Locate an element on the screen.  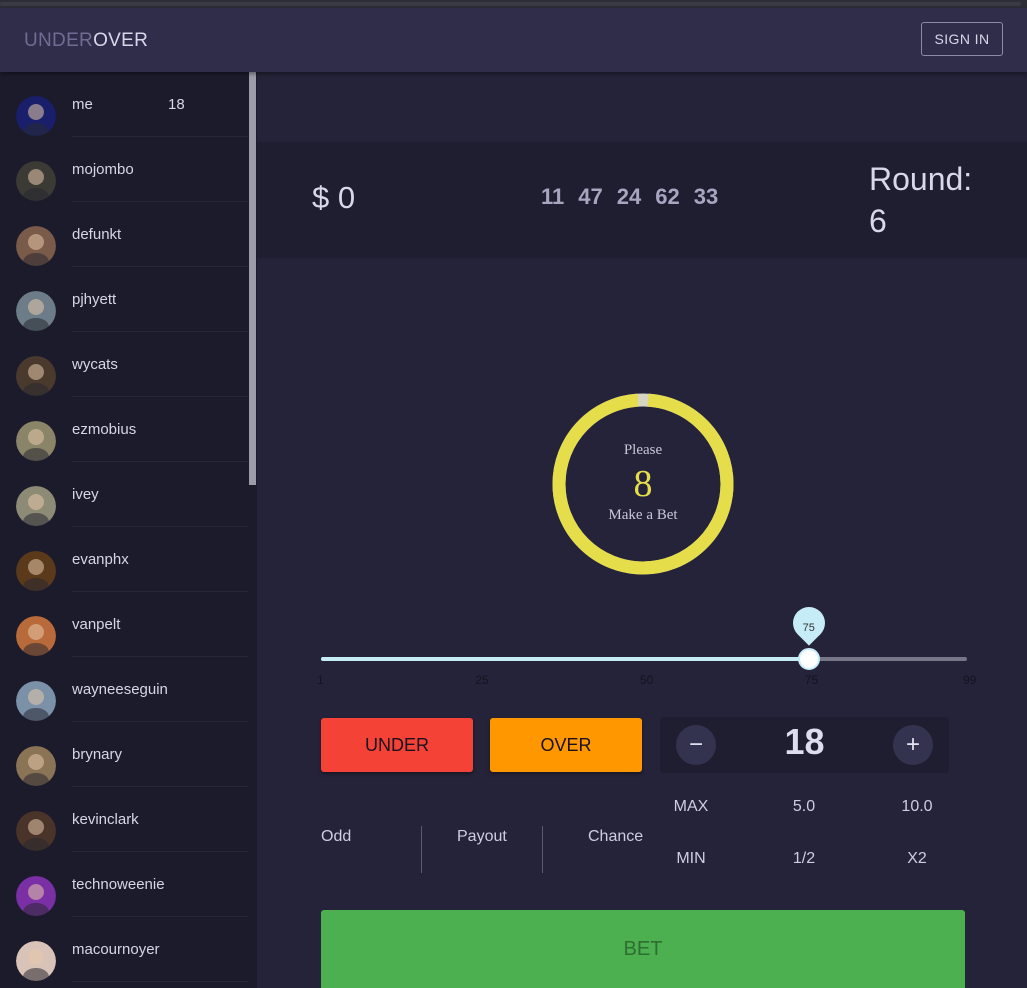
user-list-item: defunkt is located at coordinates (124, 234).